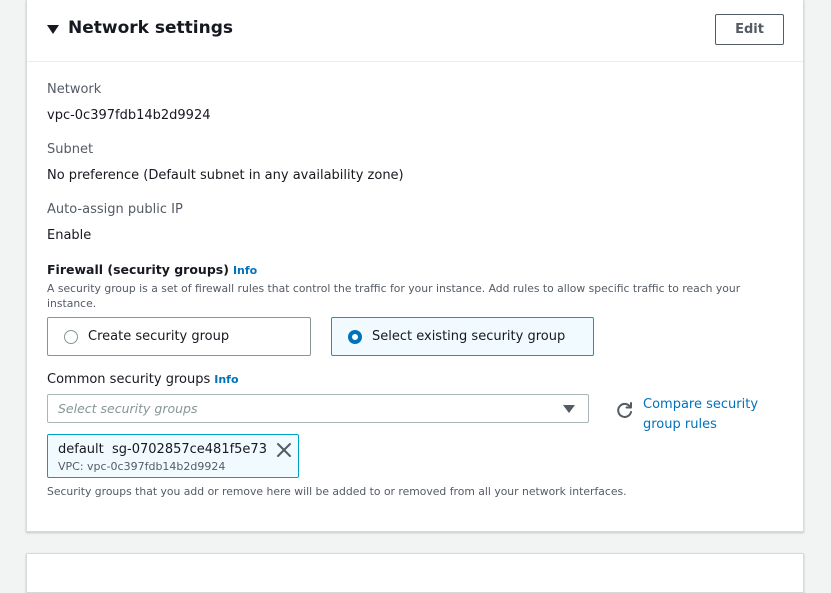 This screenshot has width=831, height=593. Describe the element at coordinates (469, 336) in the screenshot. I see `select-existing-security-group-label: Select existing security group` at that location.